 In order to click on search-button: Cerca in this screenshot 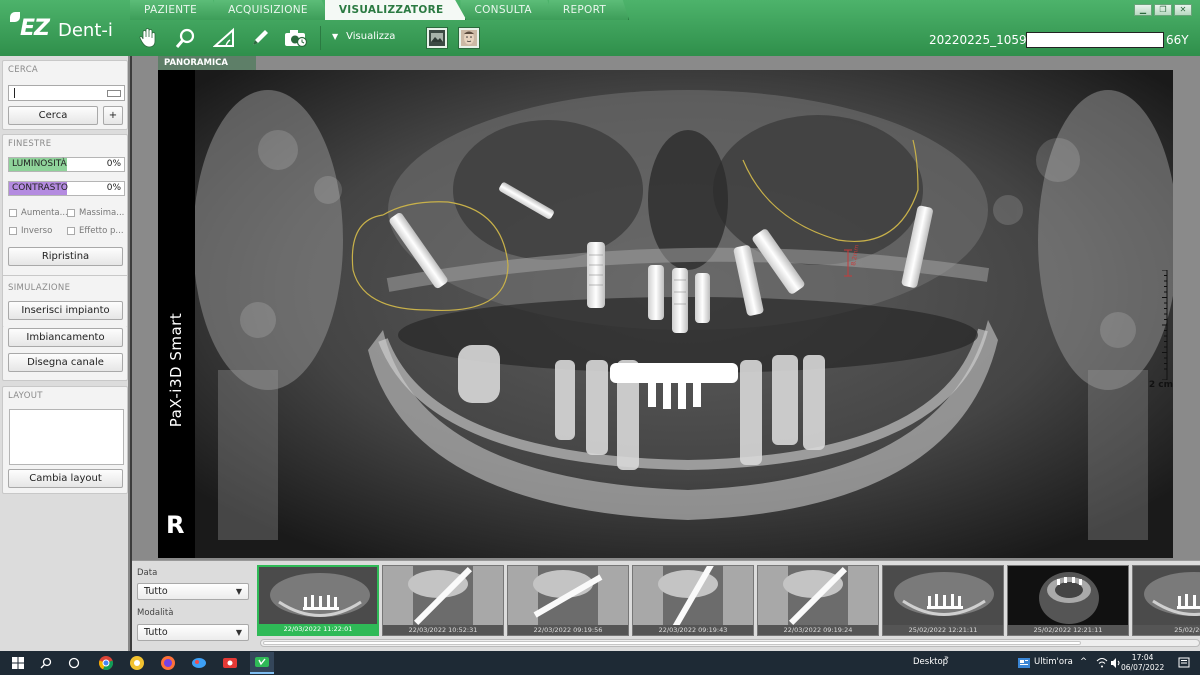, I will do `click(53, 115)`.